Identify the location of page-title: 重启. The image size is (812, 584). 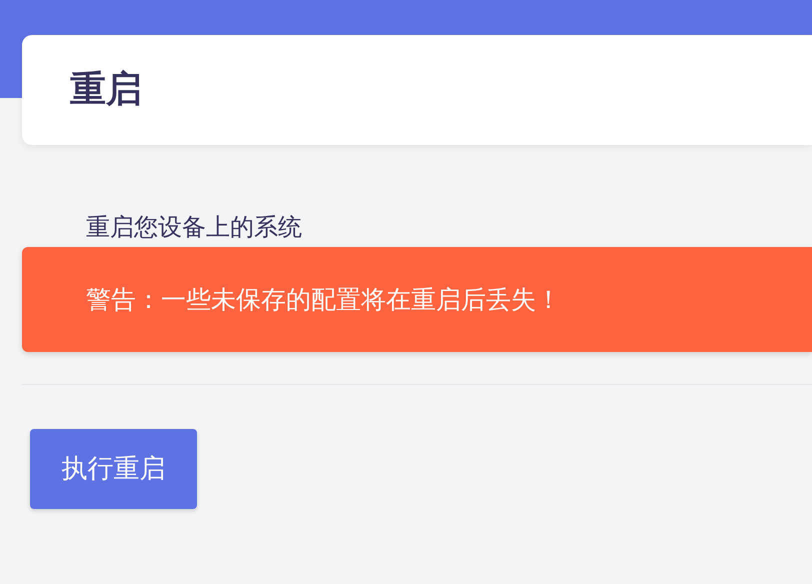
(106, 90).